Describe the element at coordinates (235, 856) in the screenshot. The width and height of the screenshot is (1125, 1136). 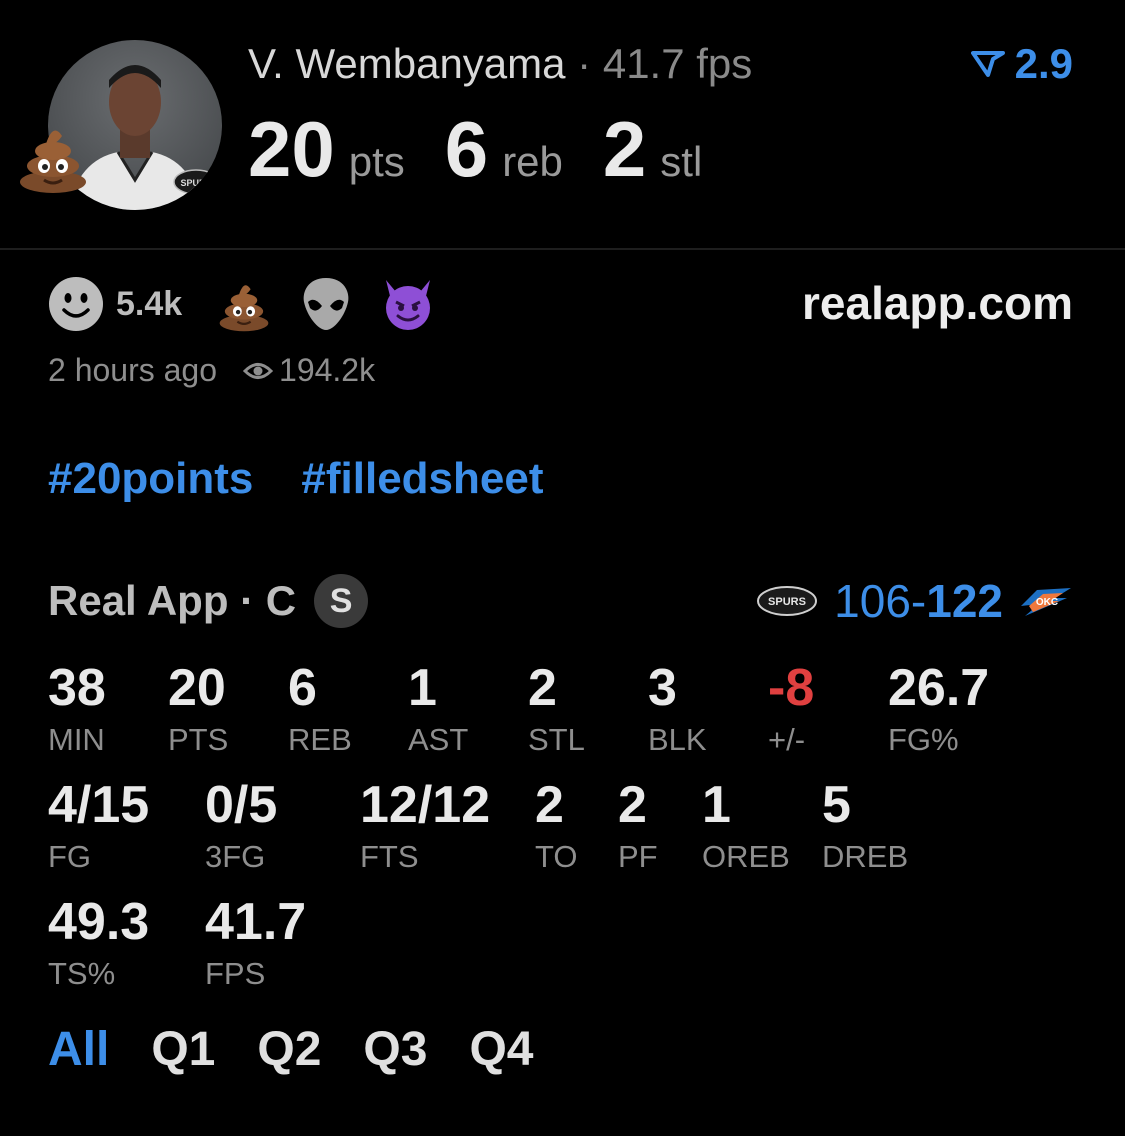
I see `stat-label: 3FG` at that location.